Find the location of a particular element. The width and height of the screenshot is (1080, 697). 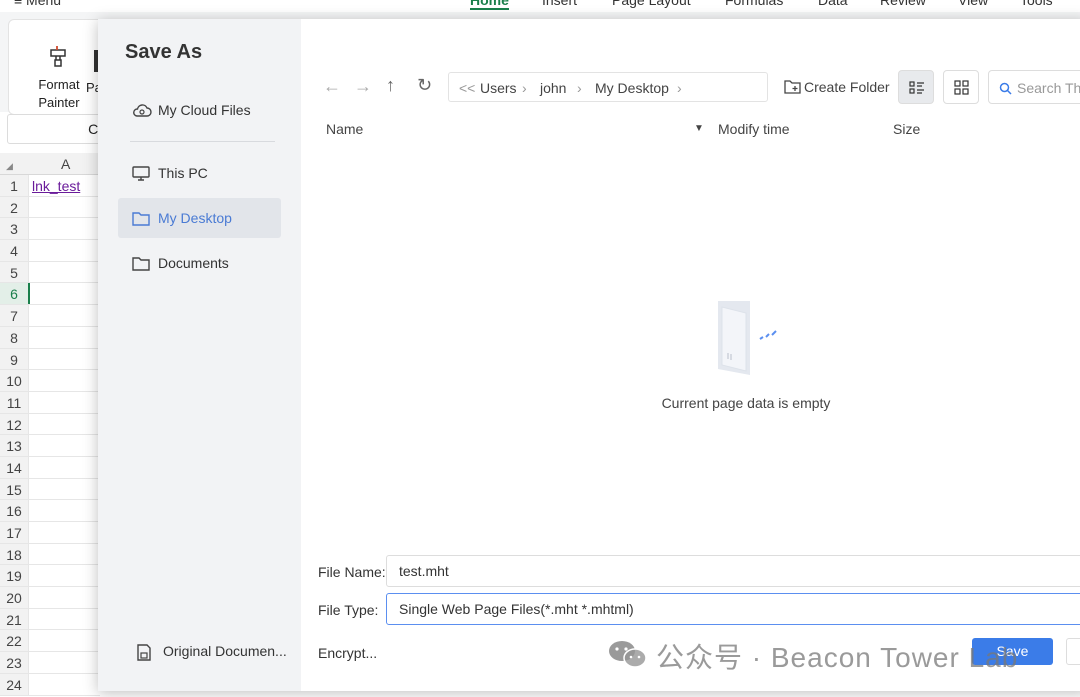

table-row: 13 is located at coordinates (50, 446).